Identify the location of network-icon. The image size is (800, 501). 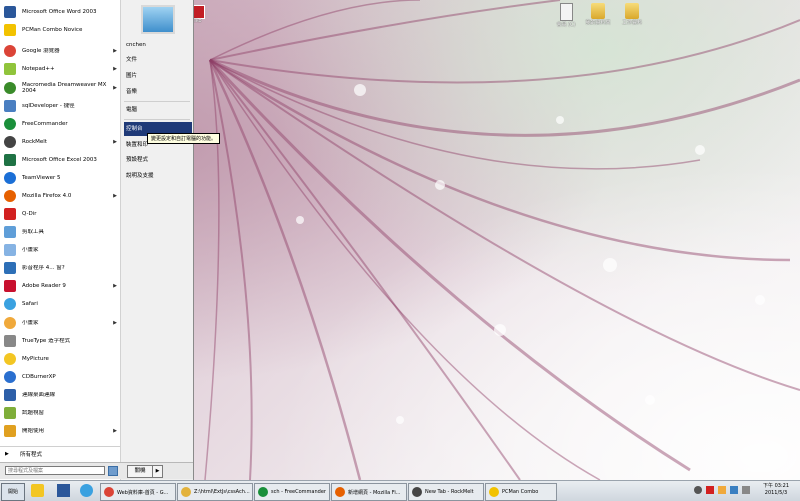
(734, 490).